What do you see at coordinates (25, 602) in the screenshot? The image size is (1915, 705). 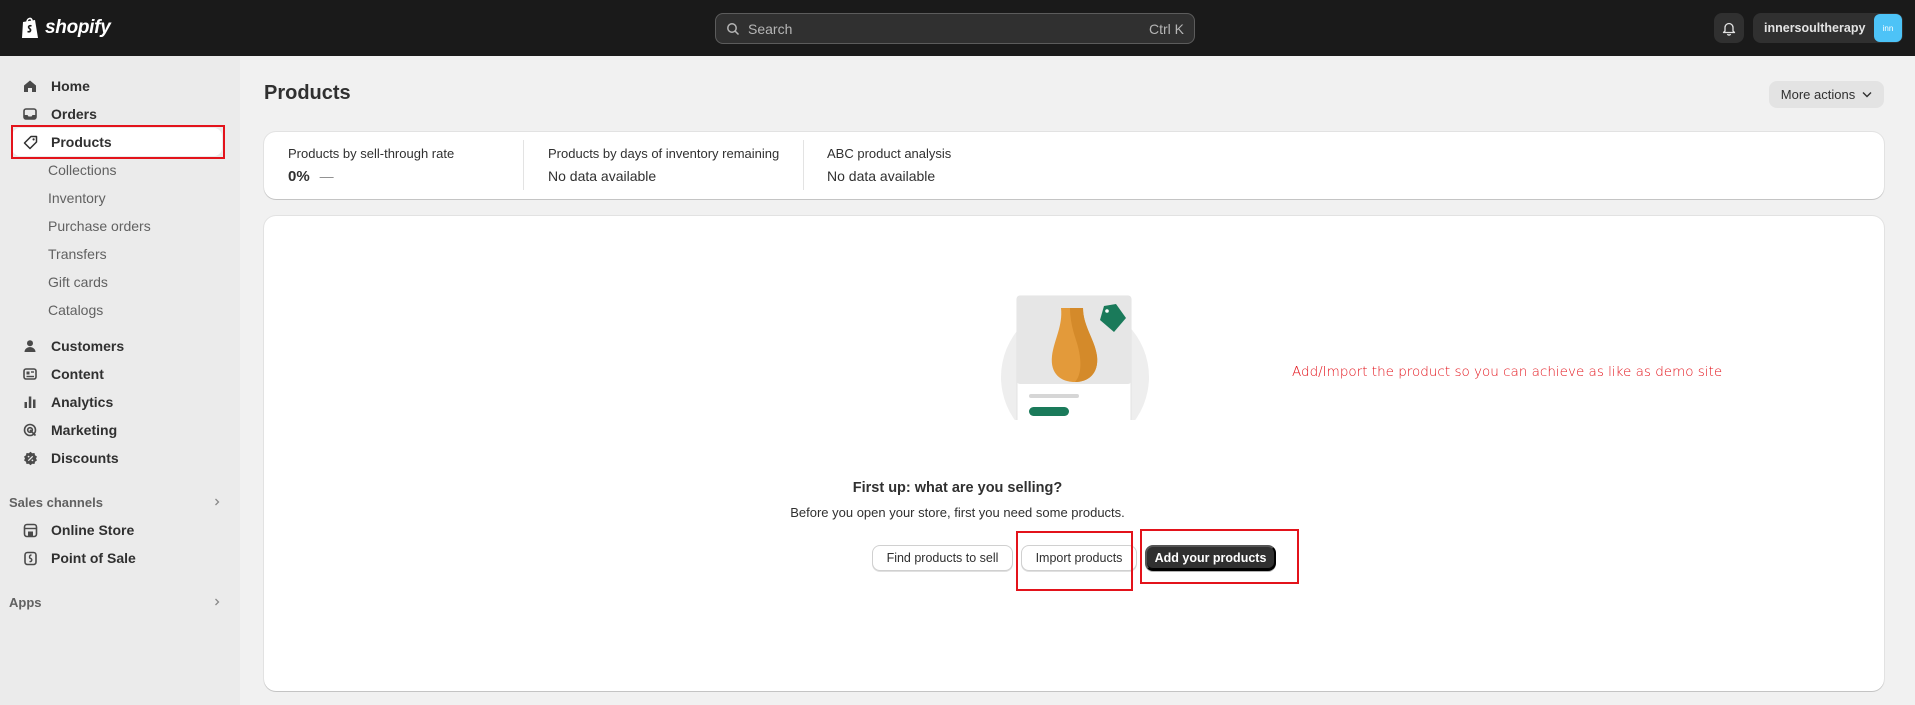 I see `apps-label: Apps` at bounding box center [25, 602].